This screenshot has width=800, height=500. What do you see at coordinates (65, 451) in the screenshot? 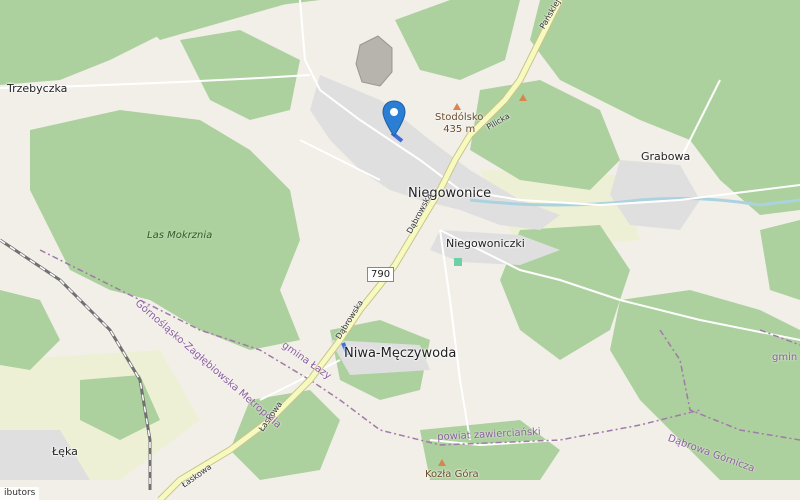
I see `place-label-leka: Łęka` at bounding box center [65, 451].